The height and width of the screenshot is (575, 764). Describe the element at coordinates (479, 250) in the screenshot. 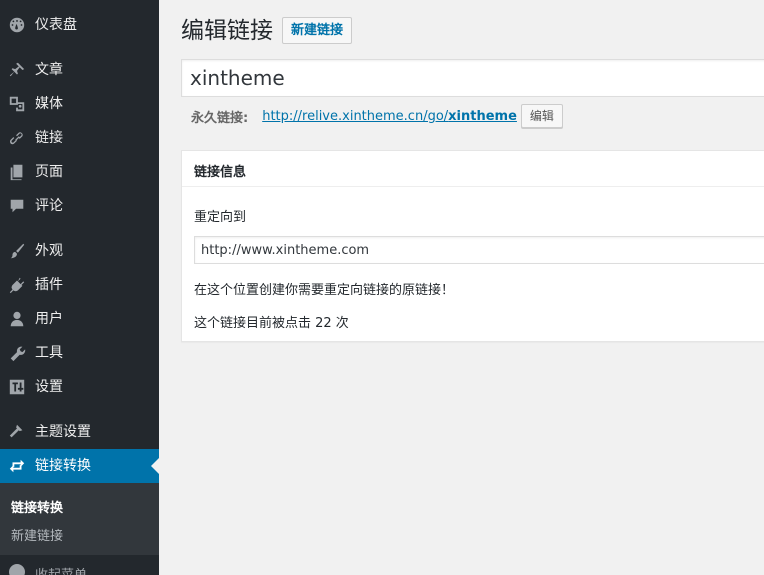

I see `redirect-url-input` at that location.